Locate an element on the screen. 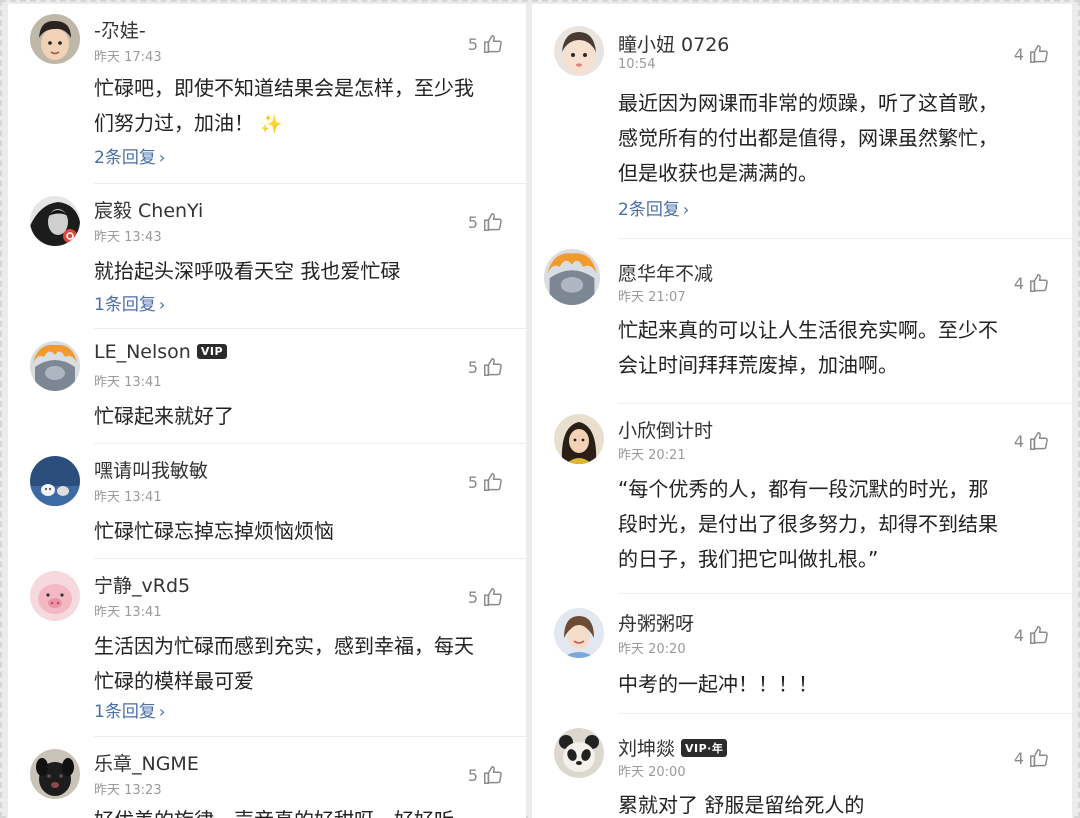 The image size is (1080, 818). timestamp: 昨天 17:43 is located at coordinates (128, 57).